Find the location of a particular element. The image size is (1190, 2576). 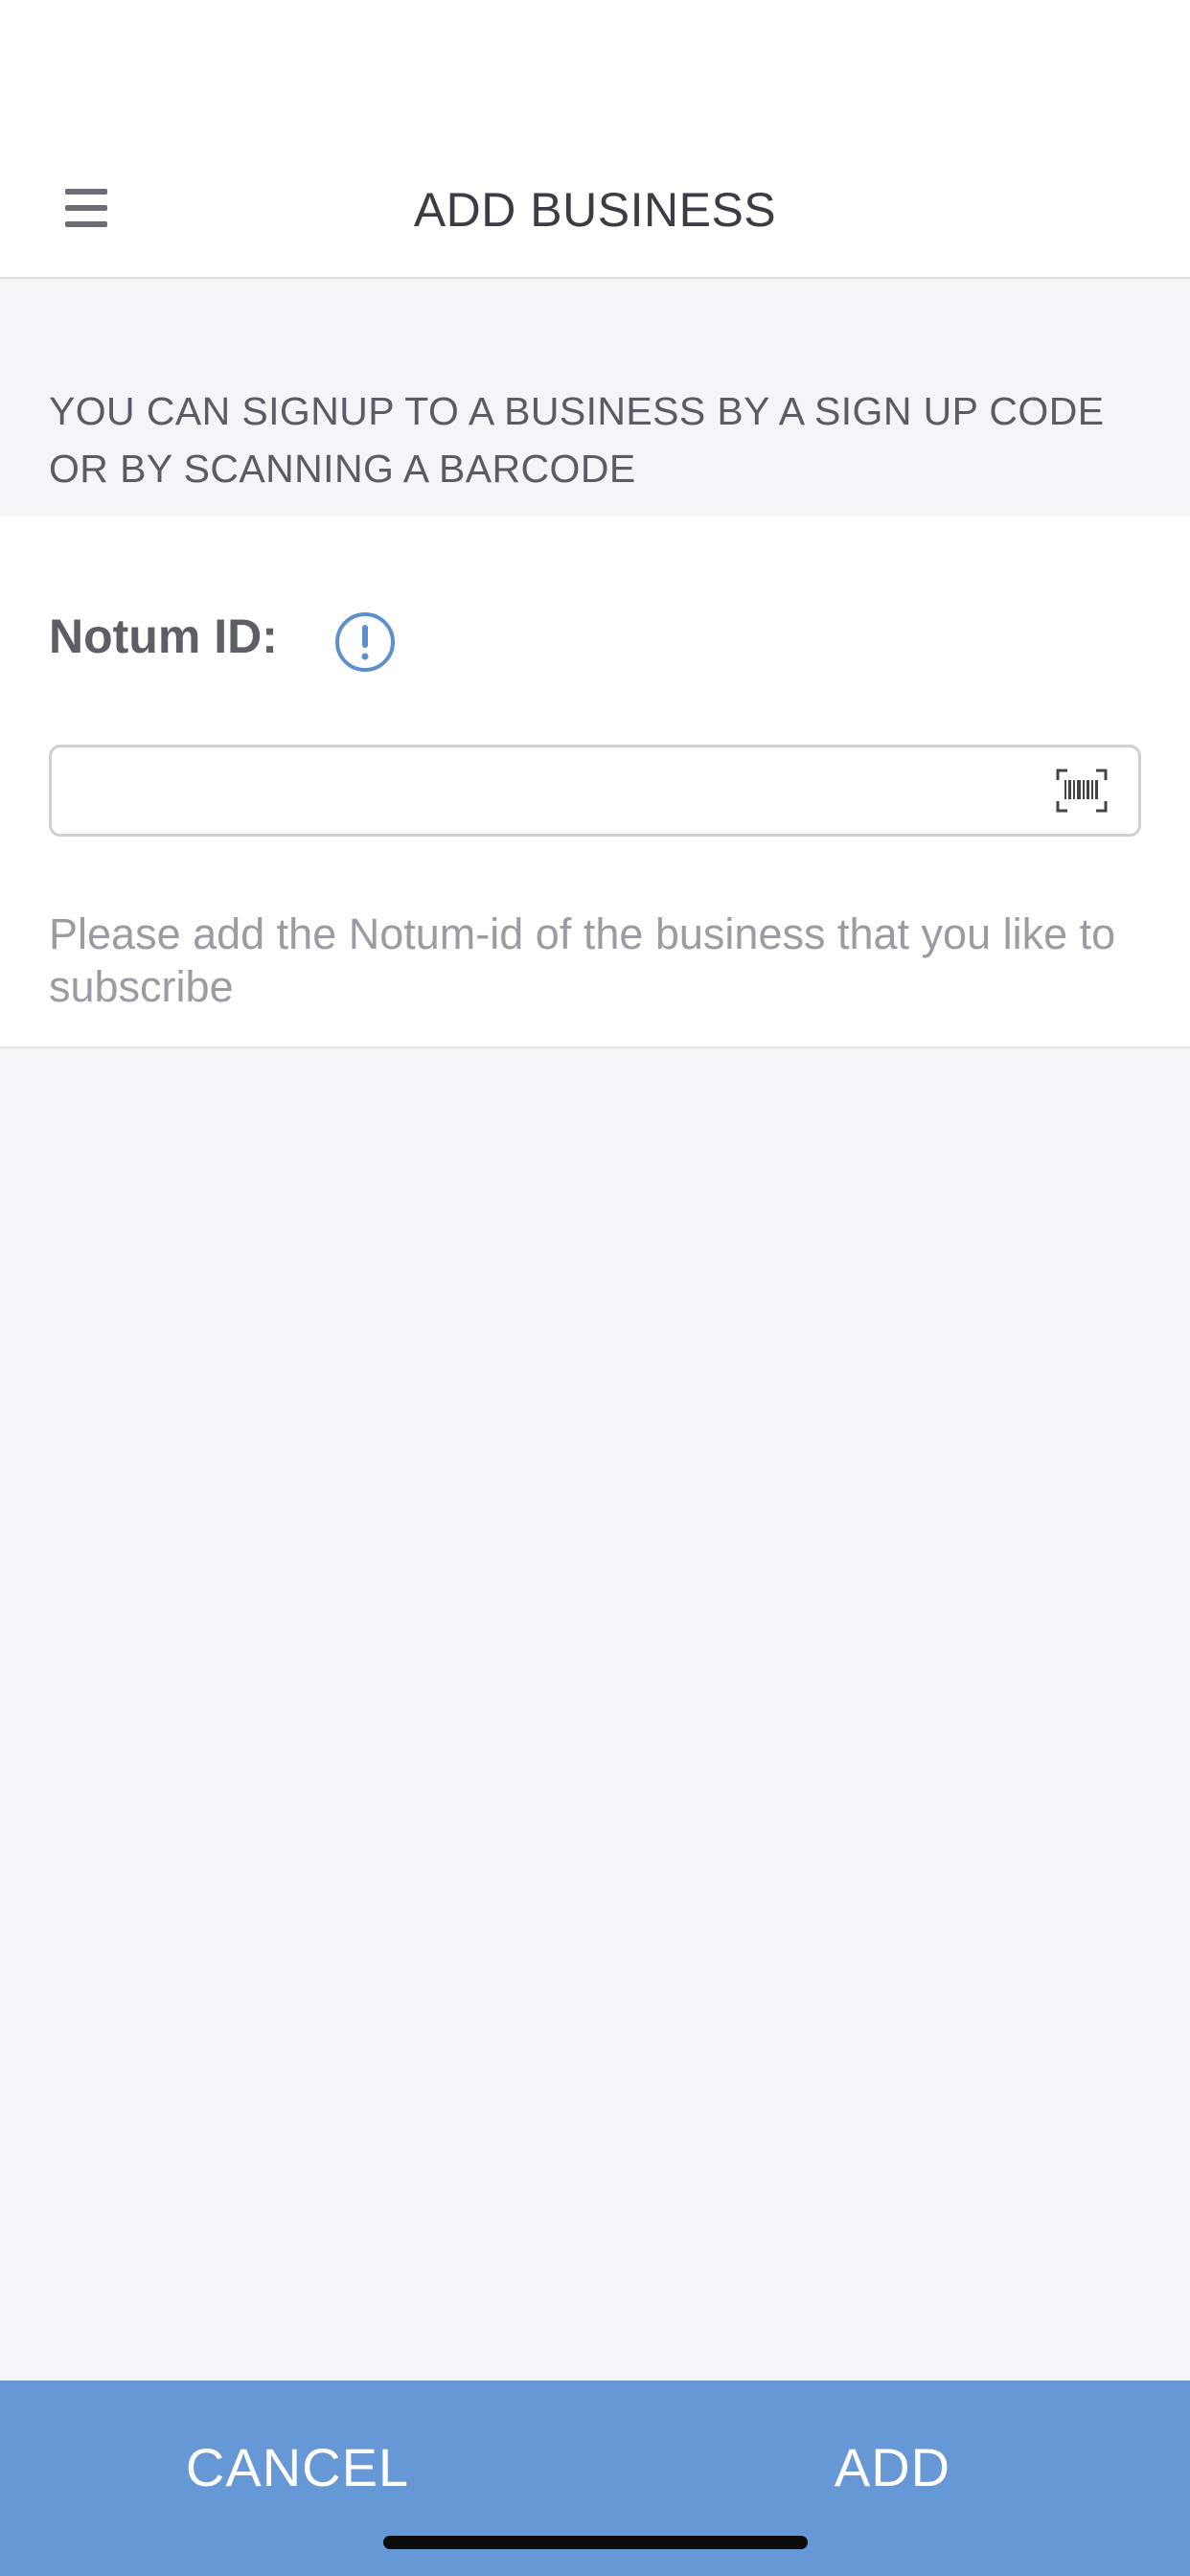

page-title: ADD BUSINESS is located at coordinates (595, 210).